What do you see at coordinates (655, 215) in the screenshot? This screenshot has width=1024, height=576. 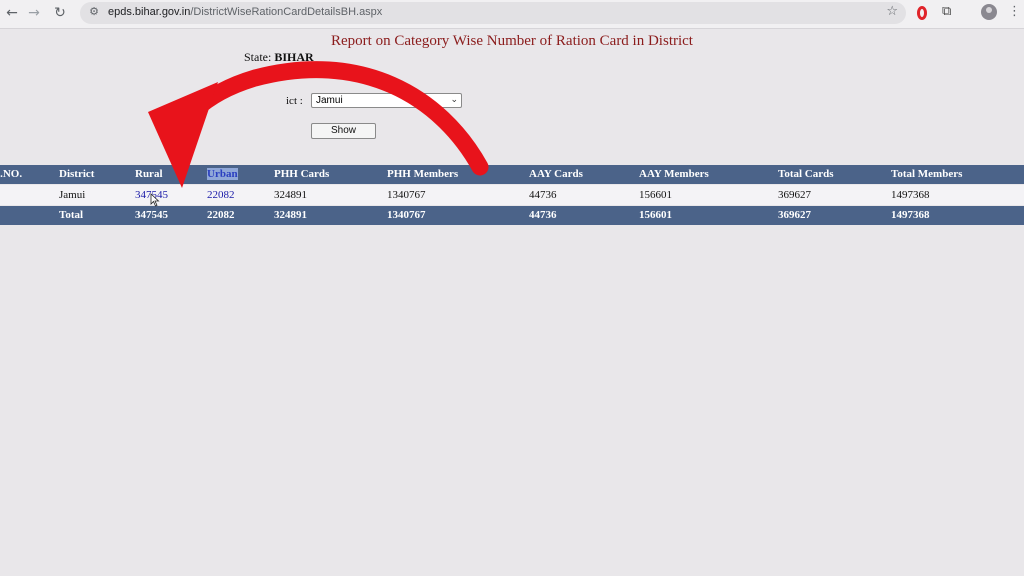 I see `total-aay-members: 156601` at bounding box center [655, 215].